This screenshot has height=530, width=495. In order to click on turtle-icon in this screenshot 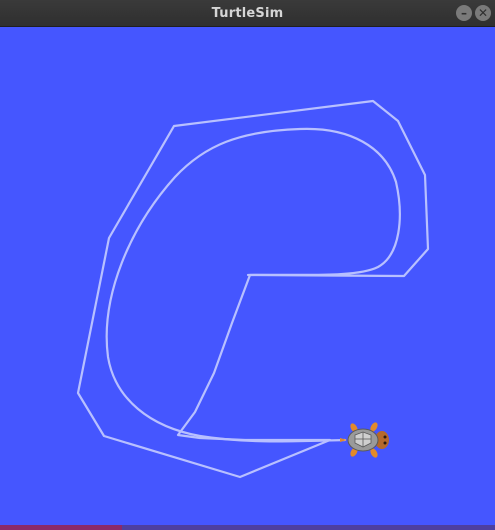, I will do `click(364, 440)`.